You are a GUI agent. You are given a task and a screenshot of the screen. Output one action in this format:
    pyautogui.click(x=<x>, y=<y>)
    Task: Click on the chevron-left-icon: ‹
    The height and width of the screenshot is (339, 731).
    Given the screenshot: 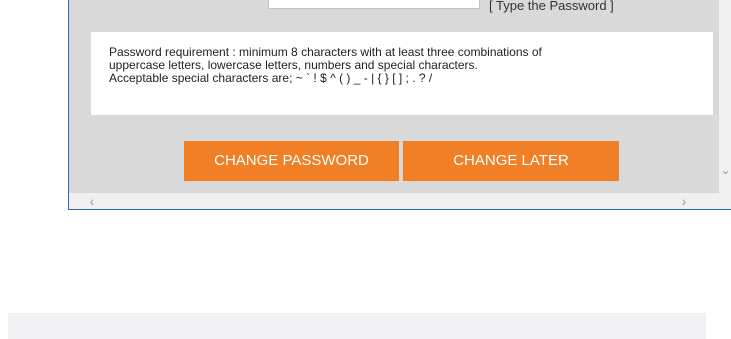 What is the action you would take?
    pyautogui.click(x=92, y=201)
    